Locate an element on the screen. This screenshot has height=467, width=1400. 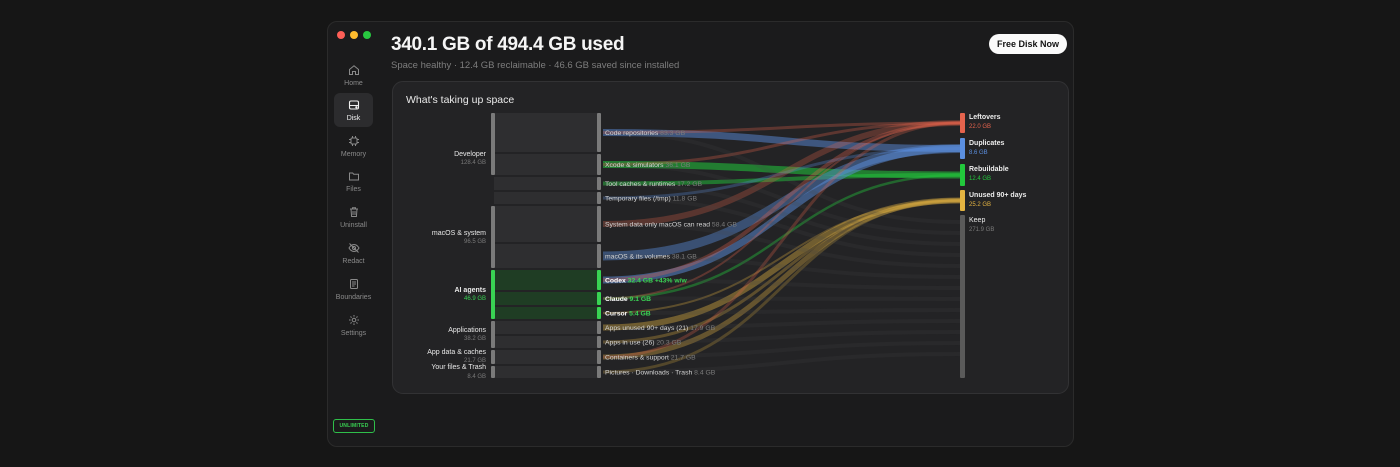
sidebar-item-disk: Disk is located at coordinates (353, 110).